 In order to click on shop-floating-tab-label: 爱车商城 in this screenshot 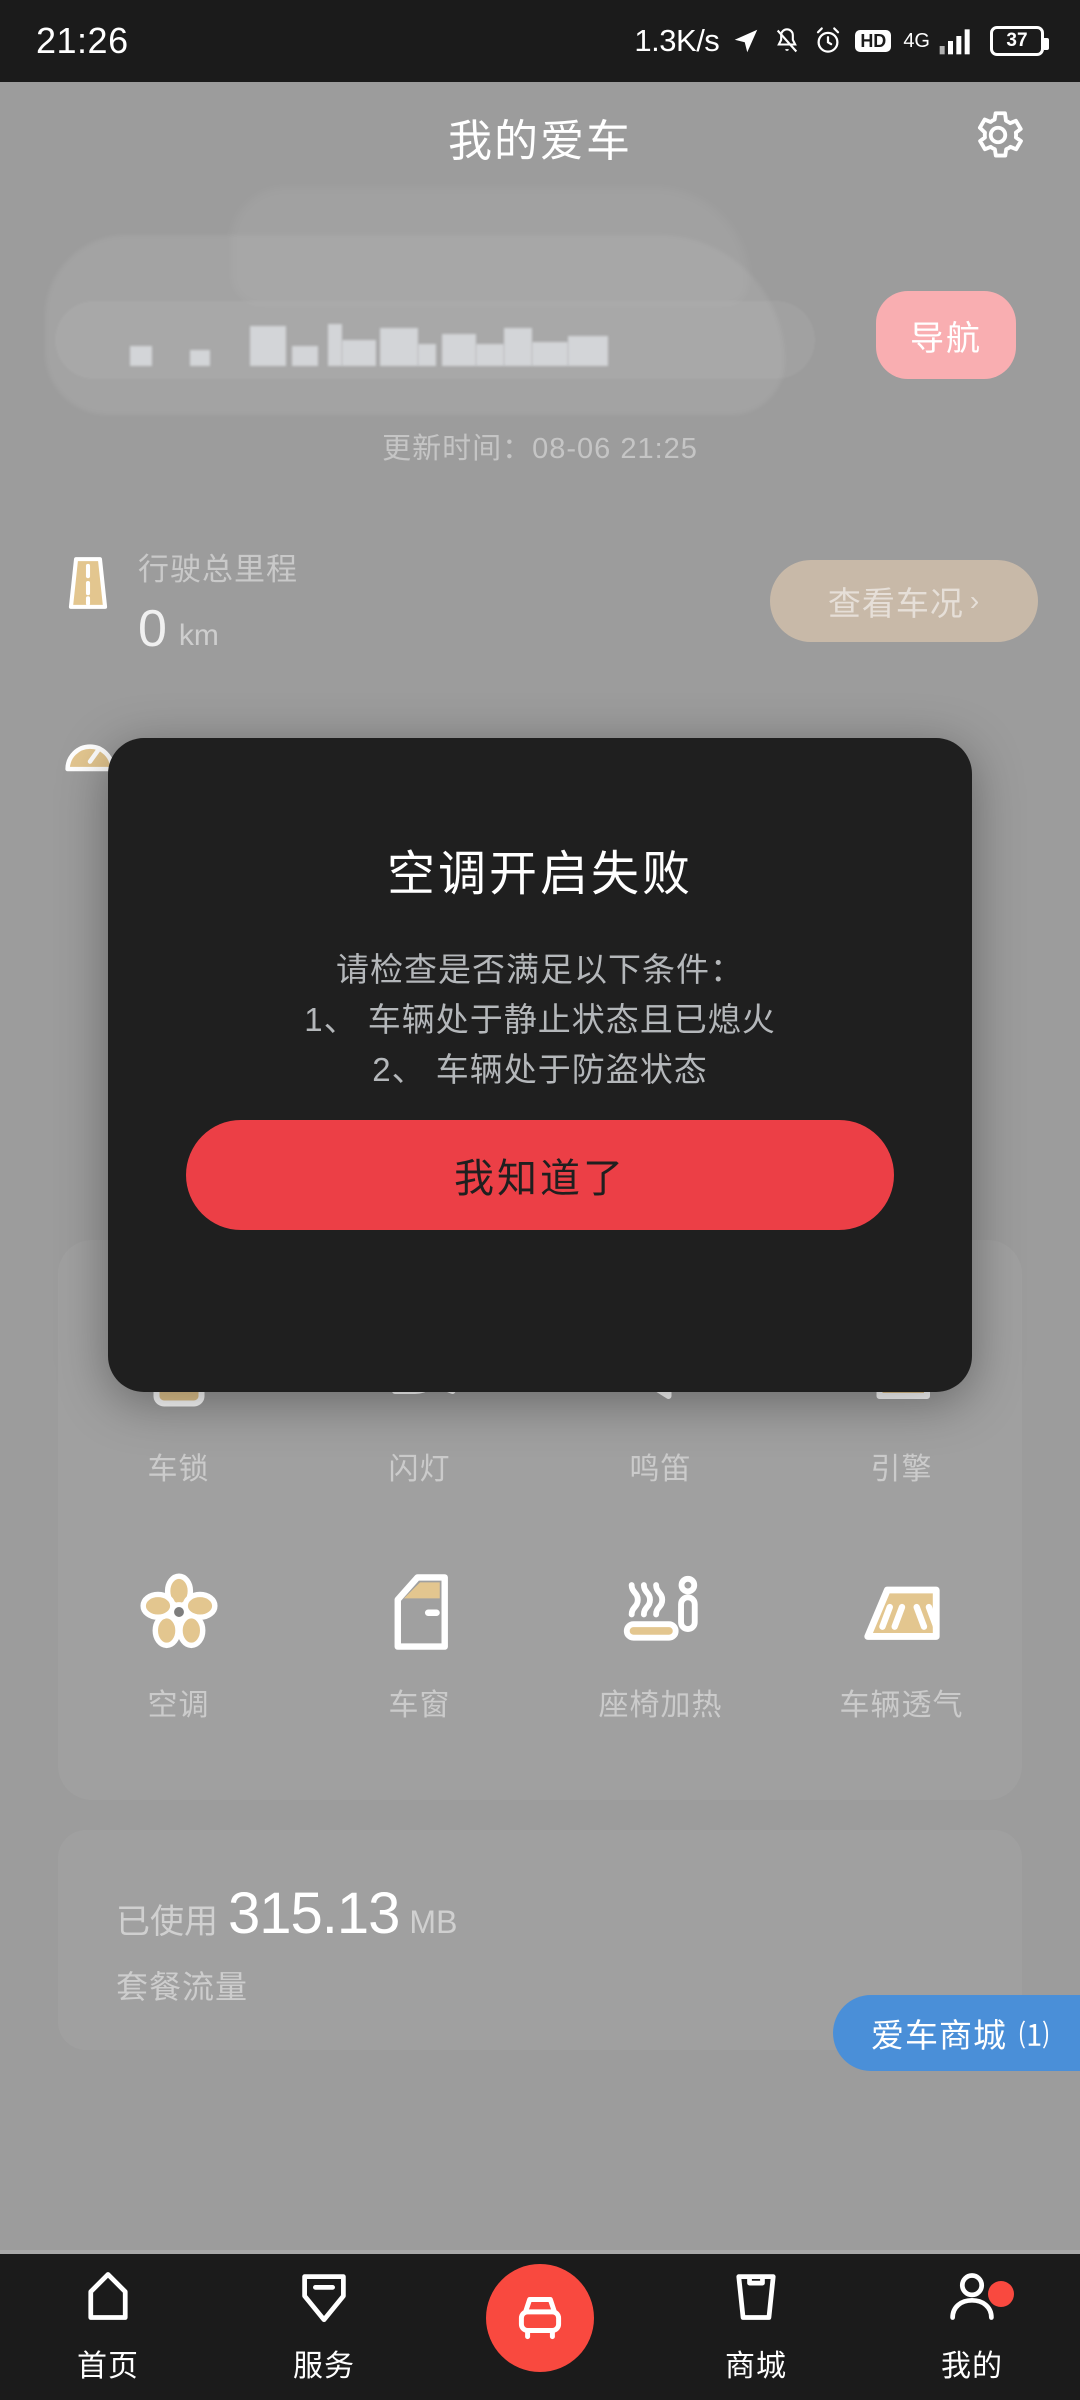, I will do `click(939, 2035)`.